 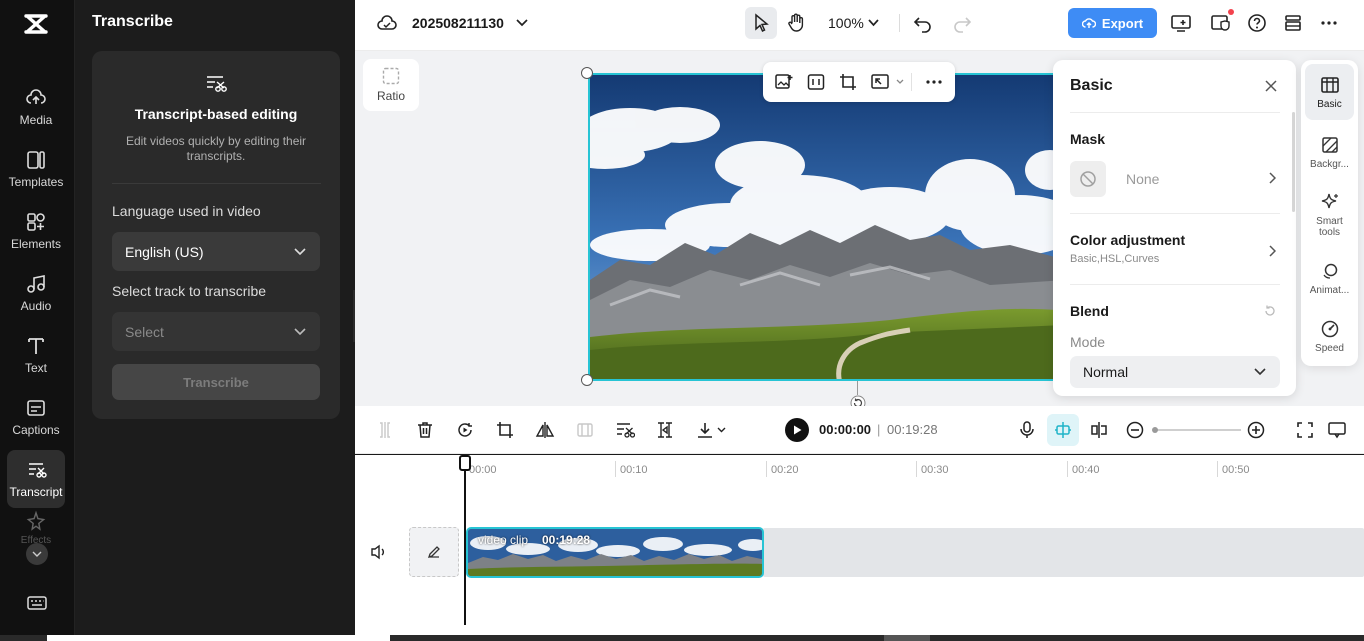 I want to click on nav-item-elements: Elements, so click(x=36, y=231).